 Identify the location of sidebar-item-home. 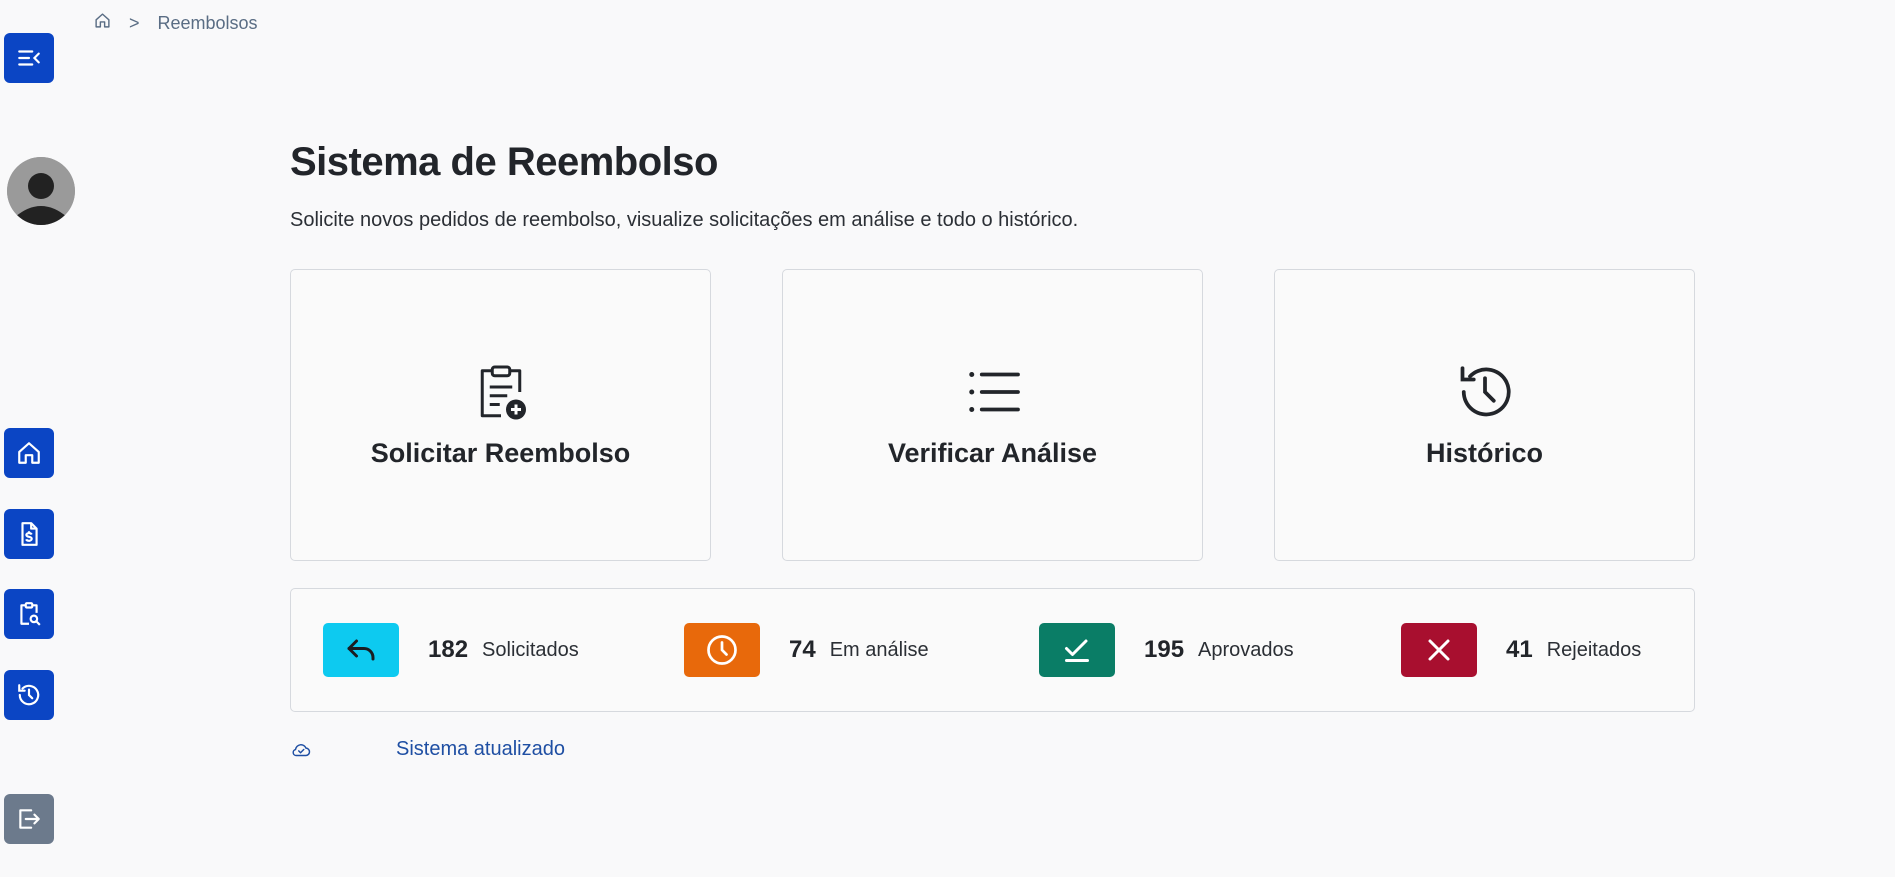
(29, 453).